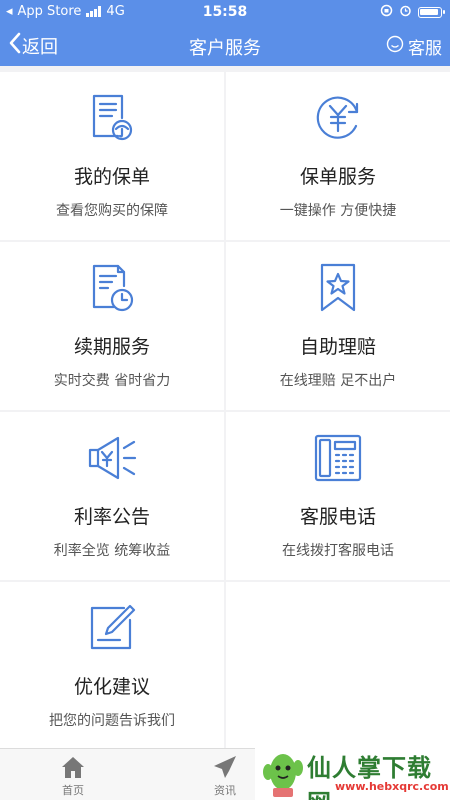 The image size is (450, 800). I want to click on telephone-icon, so click(338, 458).